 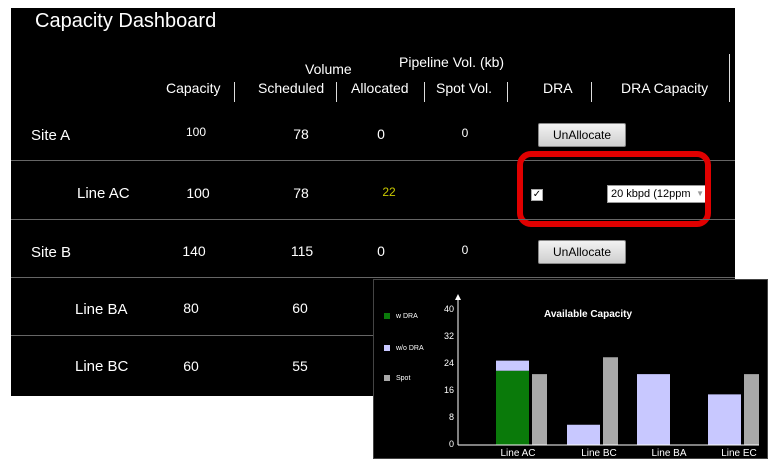 What do you see at coordinates (101, 309) in the screenshot?
I see `row-label-line-ba: Line BA` at bounding box center [101, 309].